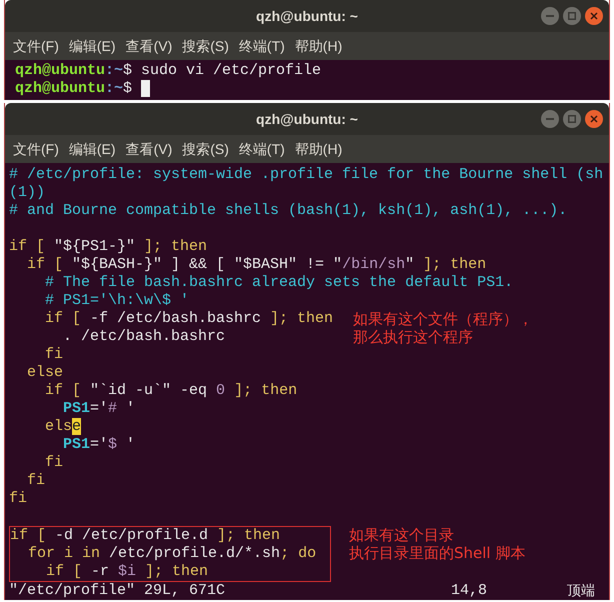 This screenshot has height=602, width=614. I want to click on code-line: if [ "${PS1-}" ]; then, so click(108, 247).